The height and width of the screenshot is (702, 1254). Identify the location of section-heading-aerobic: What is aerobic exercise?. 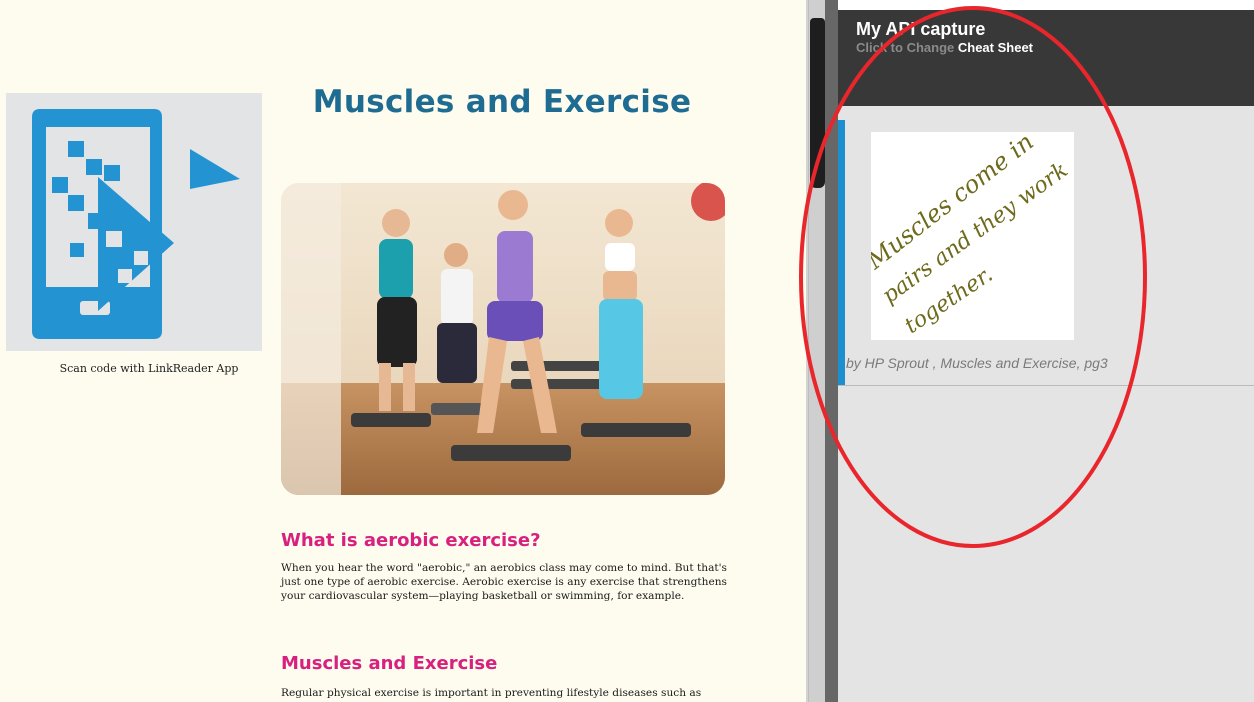
(411, 540).